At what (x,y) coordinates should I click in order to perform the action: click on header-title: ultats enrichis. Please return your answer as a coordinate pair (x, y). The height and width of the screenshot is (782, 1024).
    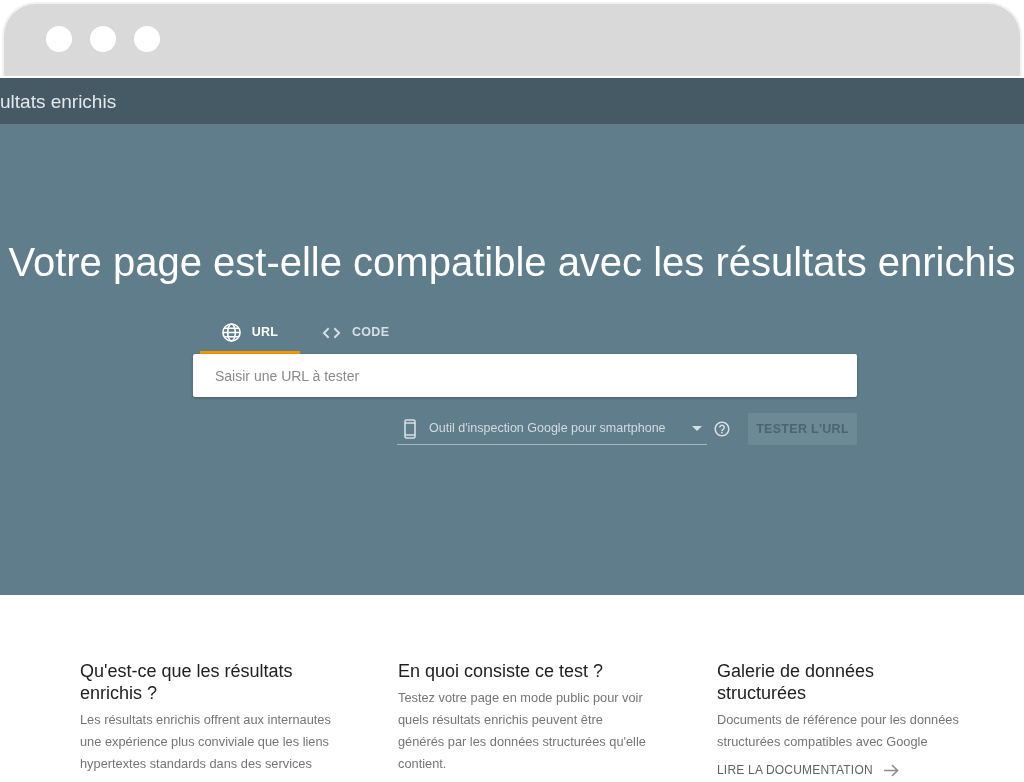
    Looking at the image, I should click on (58, 101).